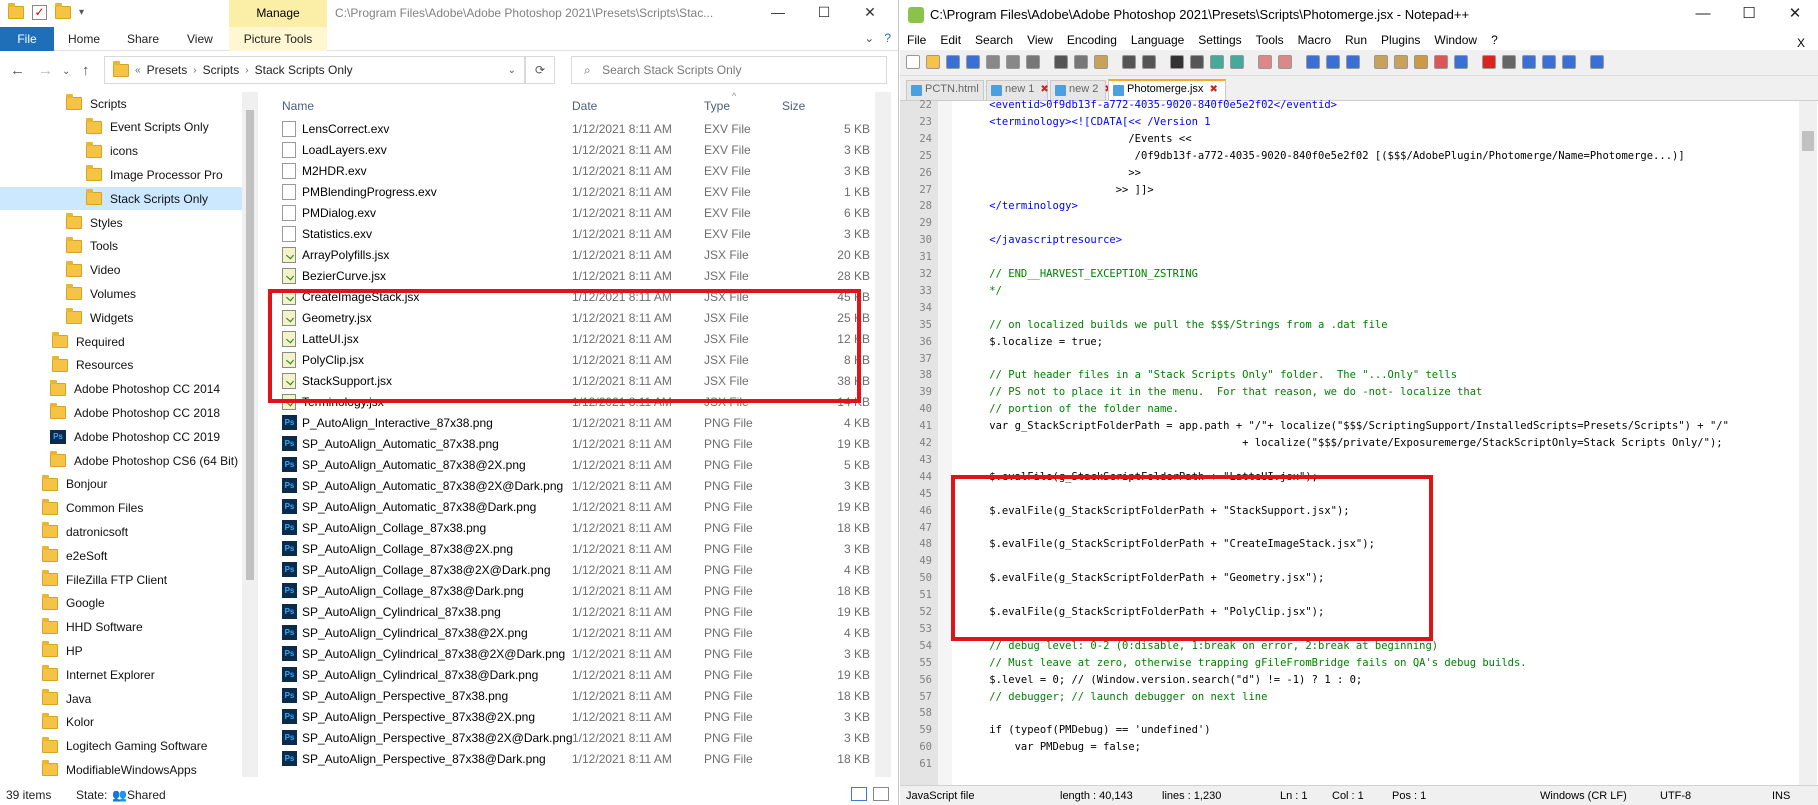  What do you see at coordinates (121, 484) in the screenshot?
I see `nav-item: Bonjour` at bounding box center [121, 484].